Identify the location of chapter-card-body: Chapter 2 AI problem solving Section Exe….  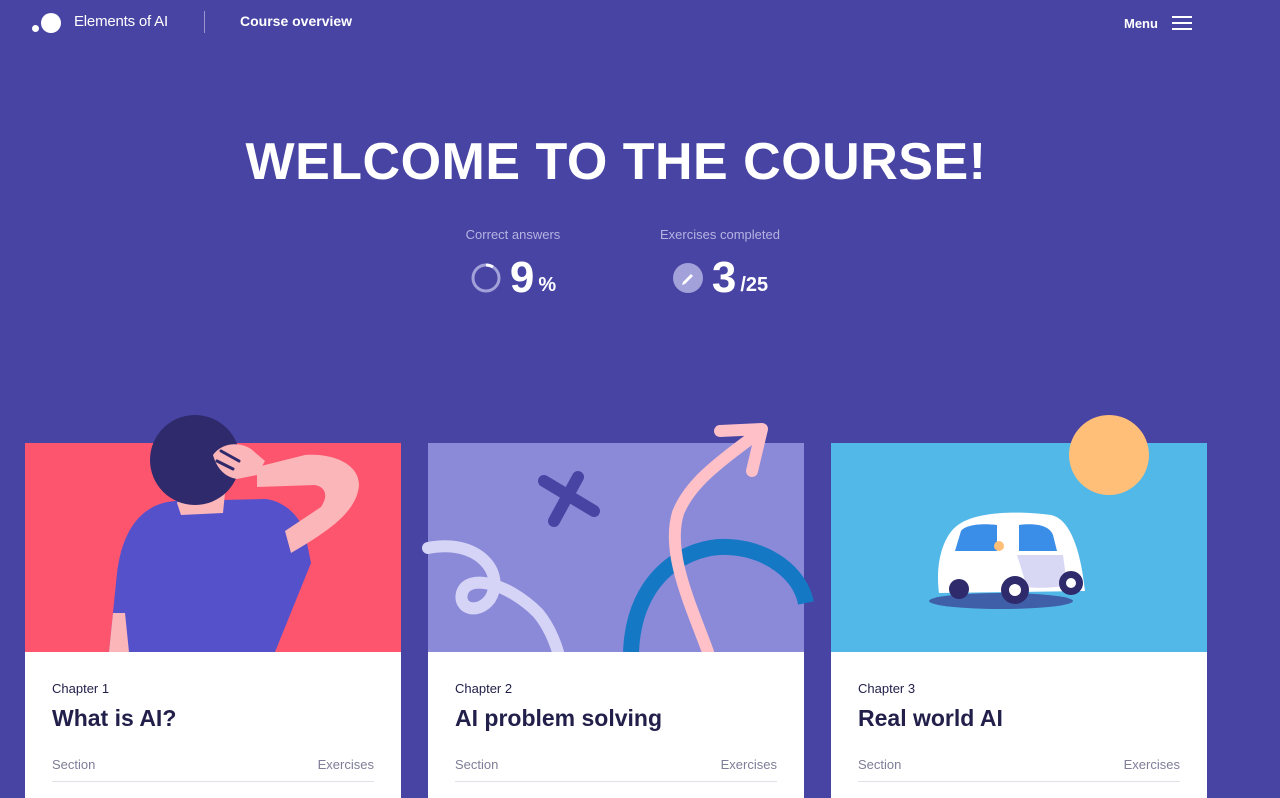
(616, 725).